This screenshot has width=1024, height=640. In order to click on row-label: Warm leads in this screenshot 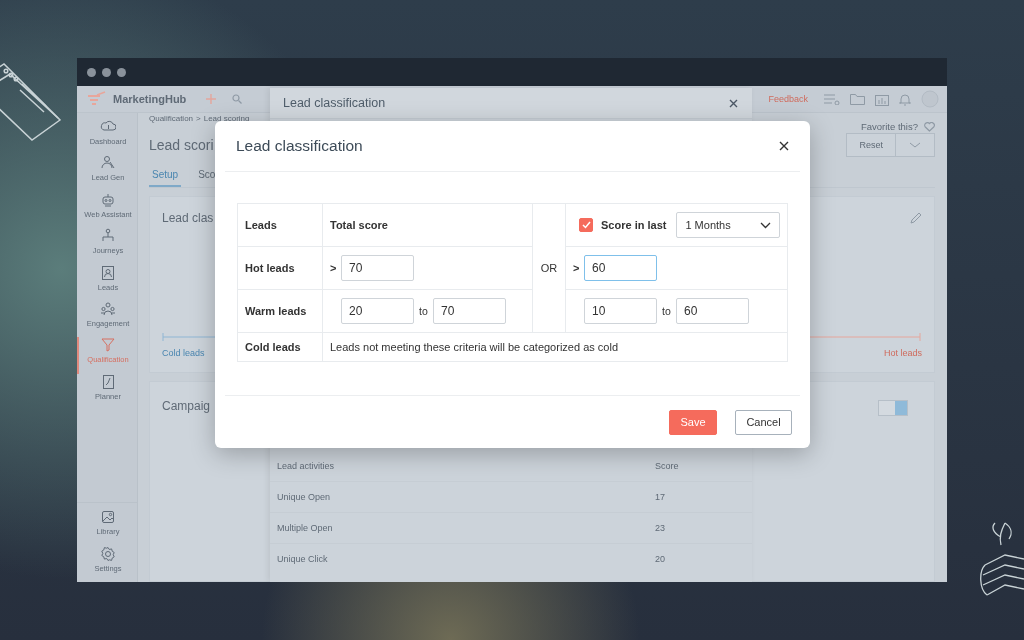, I will do `click(280, 311)`.